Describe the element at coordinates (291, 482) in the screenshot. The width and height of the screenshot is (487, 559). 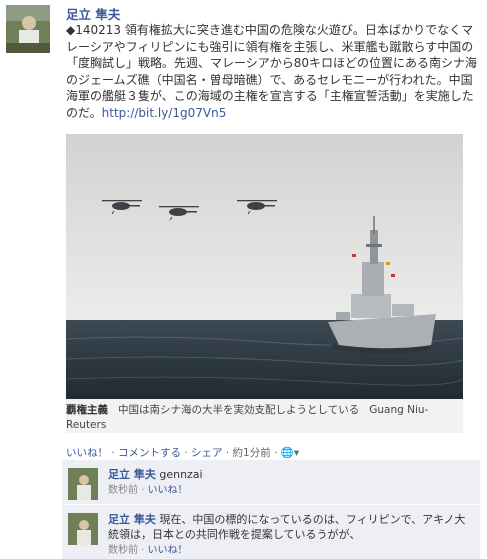
I see `comment-body: 足立 隼夫 gennzai 数秒前 · いいね！` at that location.